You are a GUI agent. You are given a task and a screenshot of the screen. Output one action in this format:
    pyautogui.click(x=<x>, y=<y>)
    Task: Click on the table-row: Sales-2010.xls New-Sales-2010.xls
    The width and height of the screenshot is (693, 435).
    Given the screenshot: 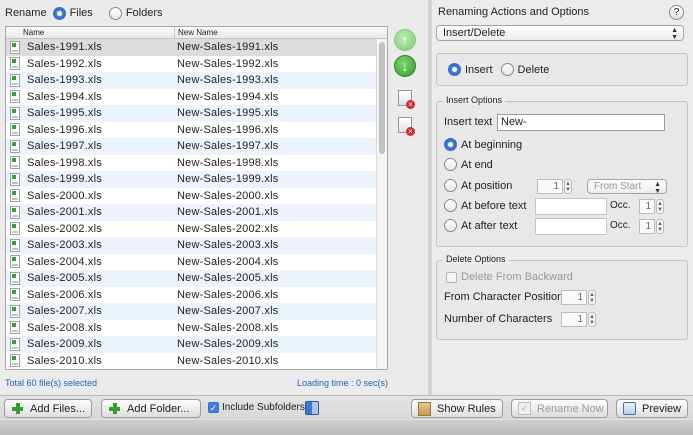 What is the action you would take?
    pyautogui.click(x=196, y=361)
    